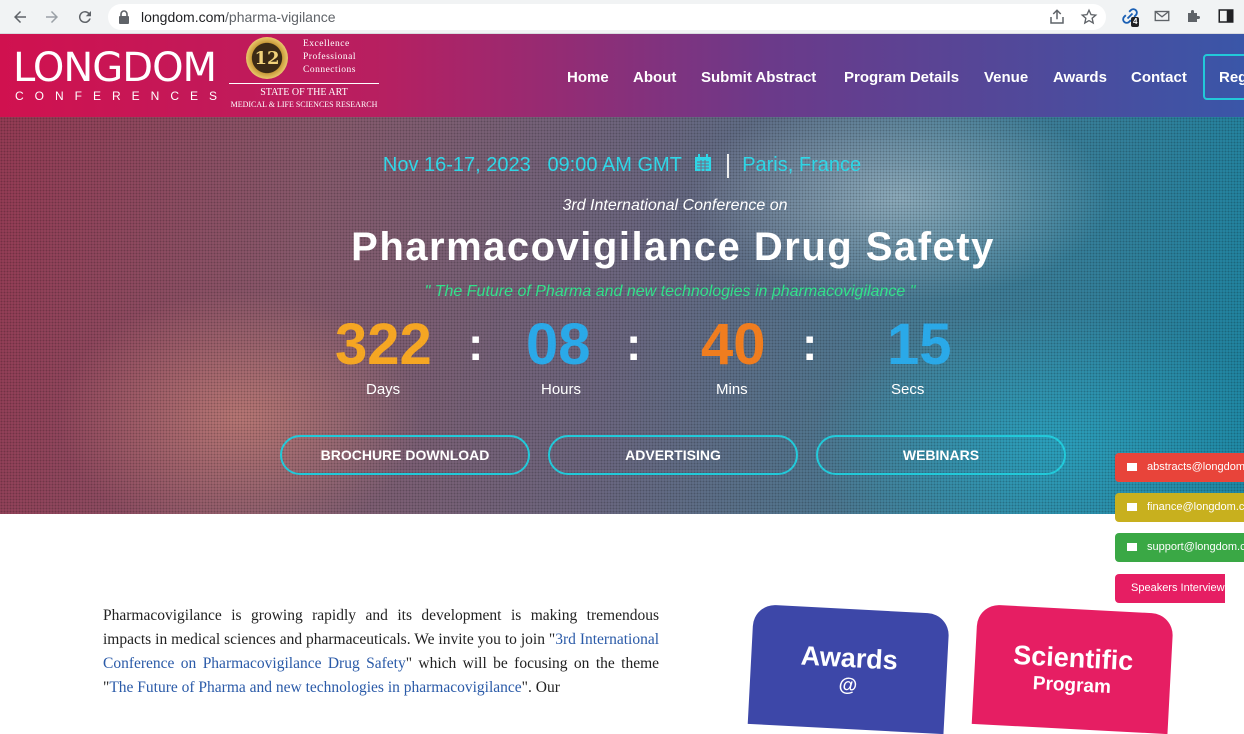 Image resolution: width=1244 pixels, height=734 pixels. Describe the element at coordinates (1226, 16) in the screenshot. I see `side-panel-icon` at that location.